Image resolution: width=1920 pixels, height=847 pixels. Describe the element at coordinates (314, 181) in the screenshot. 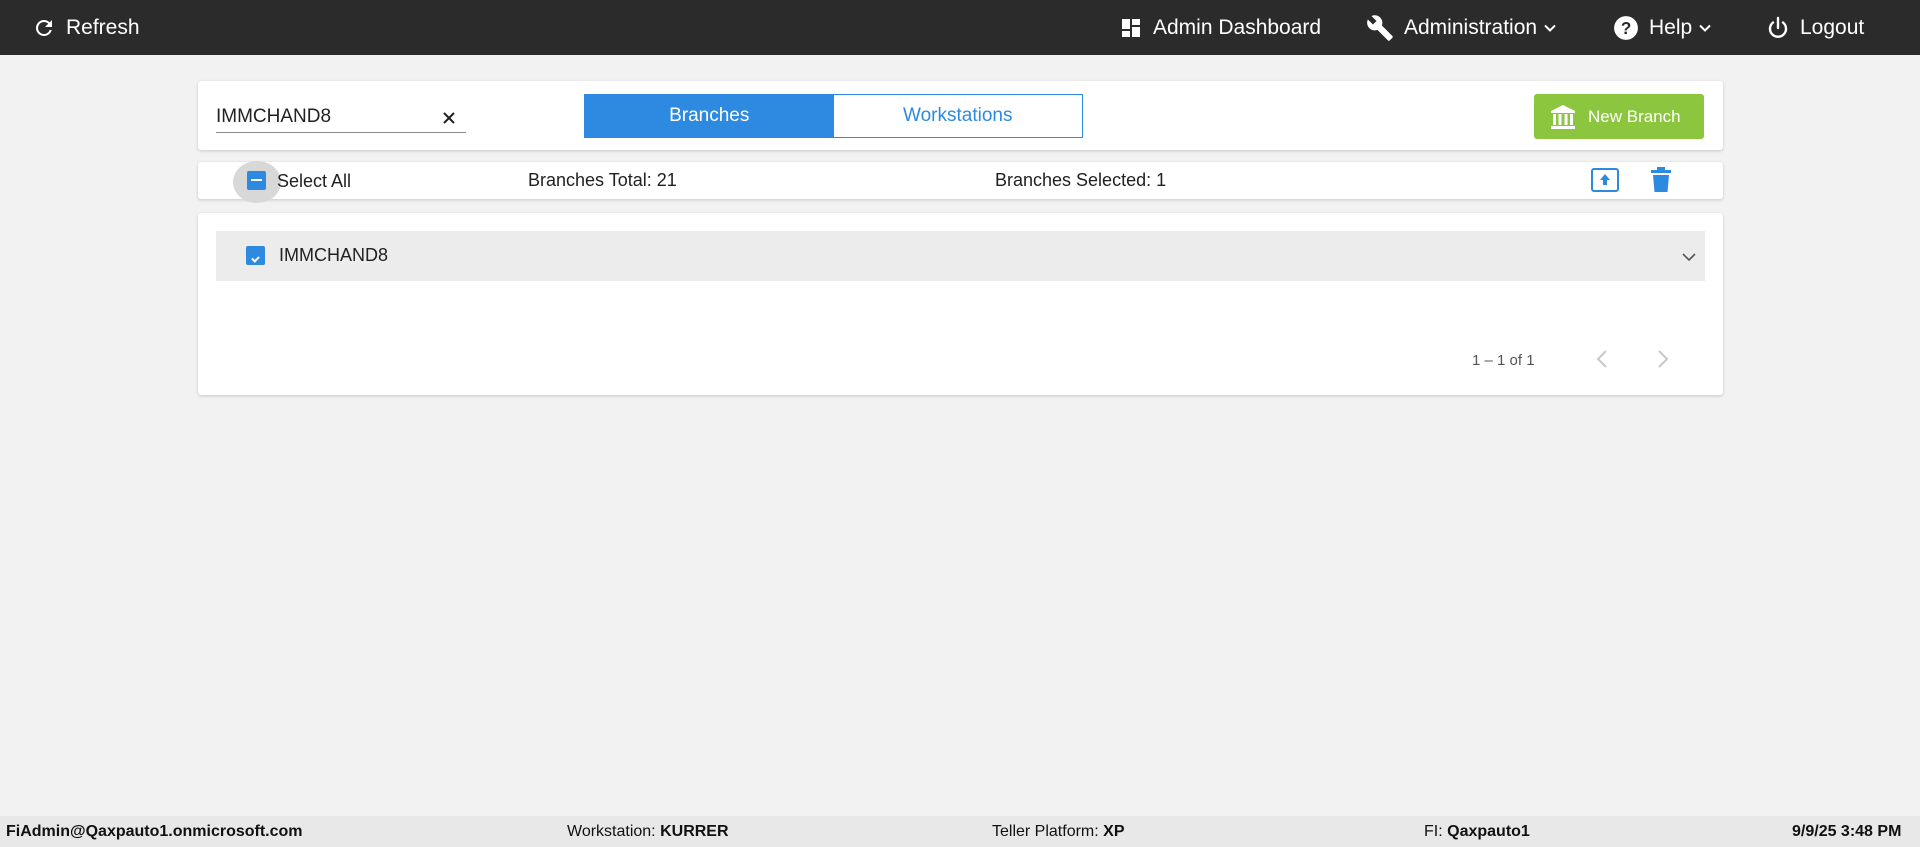

I see `select-all-label: Select All` at that location.